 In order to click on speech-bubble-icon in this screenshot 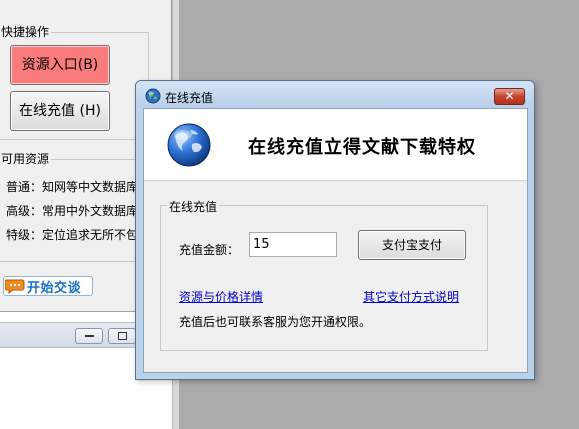, I will do `click(14, 286)`.